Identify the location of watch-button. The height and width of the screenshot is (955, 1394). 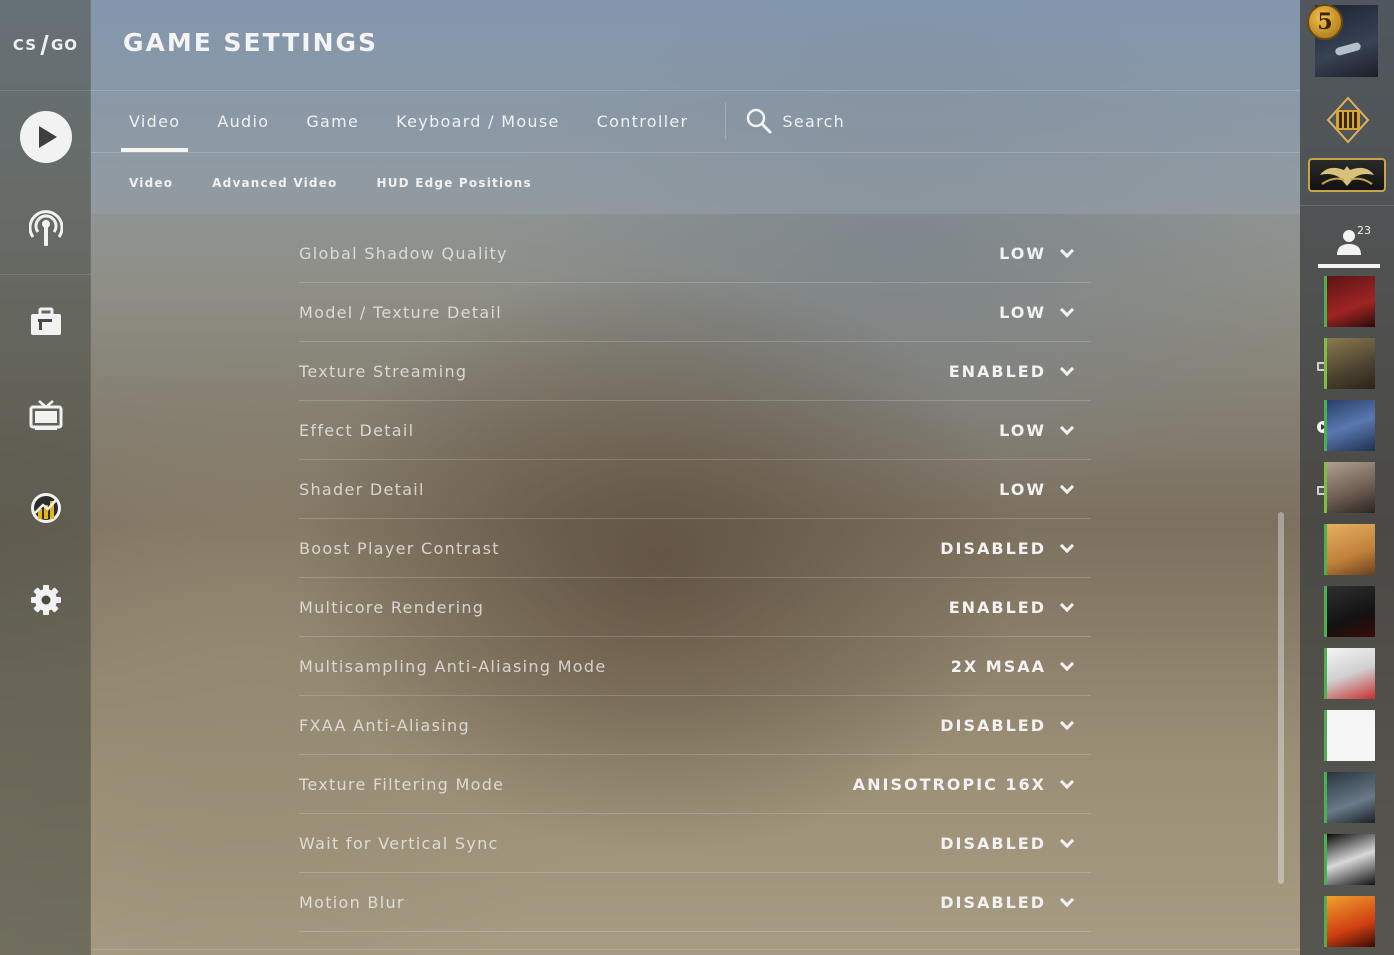
(45, 415).